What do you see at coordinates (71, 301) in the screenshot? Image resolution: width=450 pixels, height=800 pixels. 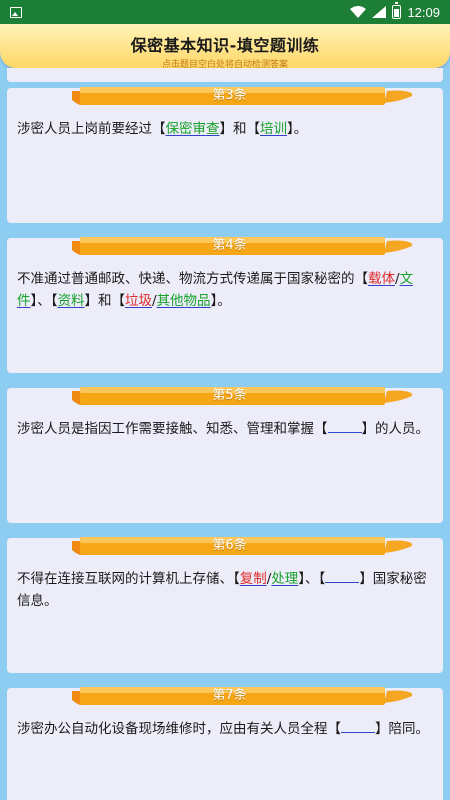 I see `answer-text: 资料` at bounding box center [71, 301].